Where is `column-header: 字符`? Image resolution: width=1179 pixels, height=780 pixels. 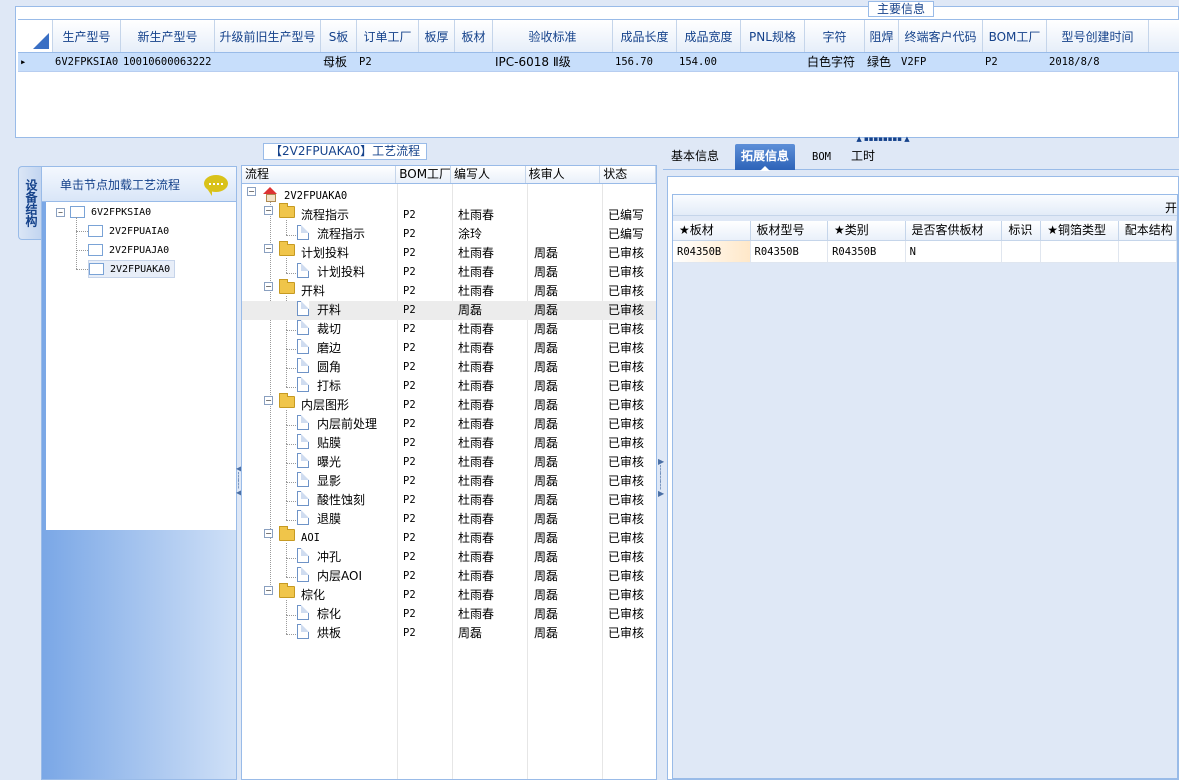 column-header: 字符 is located at coordinates (835, 36).